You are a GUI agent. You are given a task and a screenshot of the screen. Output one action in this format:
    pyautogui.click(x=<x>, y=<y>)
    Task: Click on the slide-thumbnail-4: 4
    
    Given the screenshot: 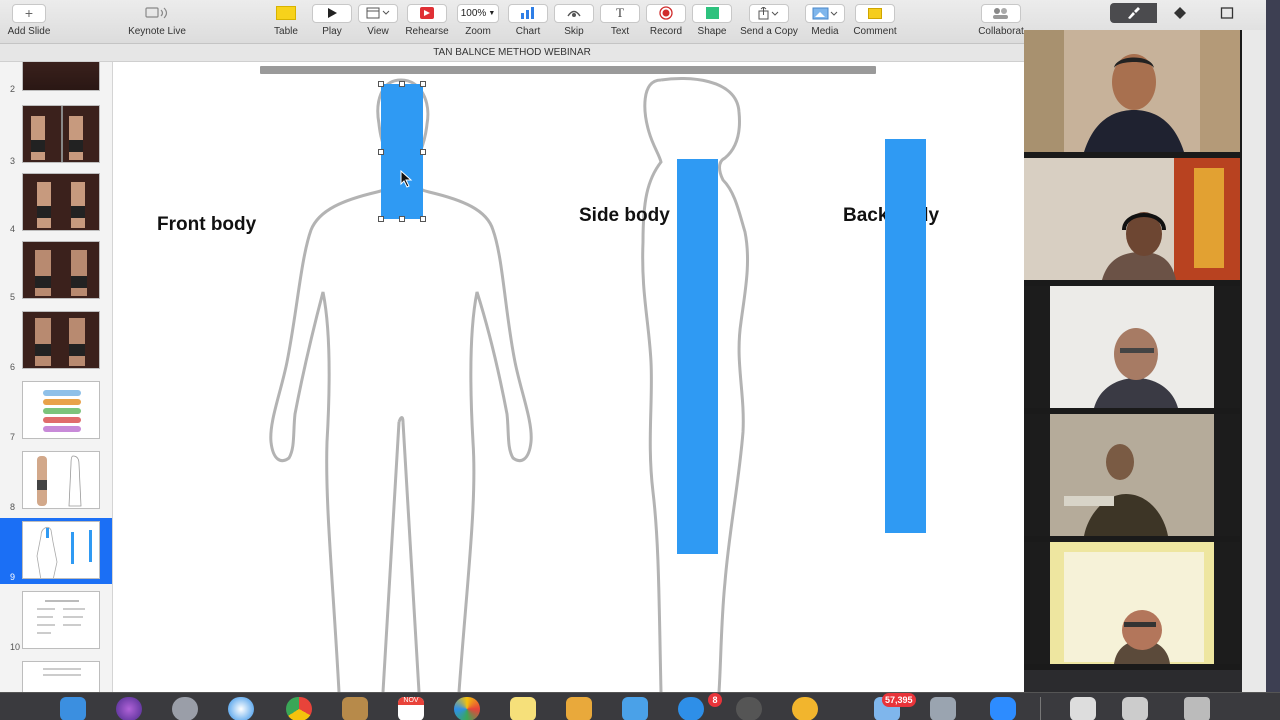 What is the action you would take?
    pyautogui.click(x=56, y=203)
    